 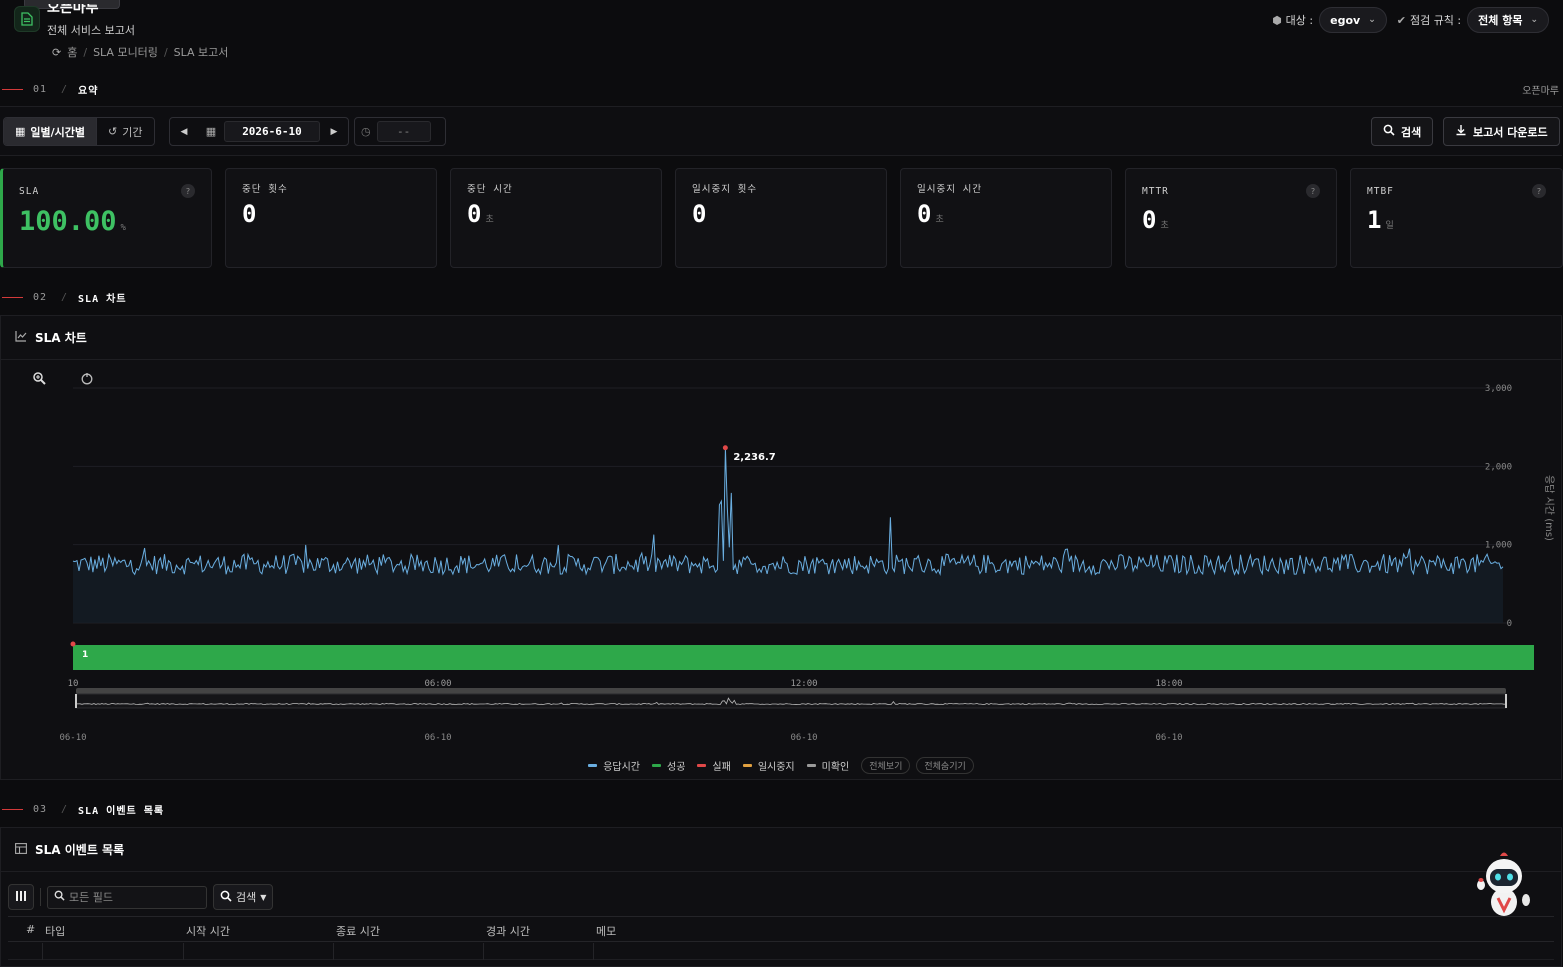 I want to click on mode-toggle: ▦ 일별/시간별 ↺ 기간, so click(x=79, y=131).